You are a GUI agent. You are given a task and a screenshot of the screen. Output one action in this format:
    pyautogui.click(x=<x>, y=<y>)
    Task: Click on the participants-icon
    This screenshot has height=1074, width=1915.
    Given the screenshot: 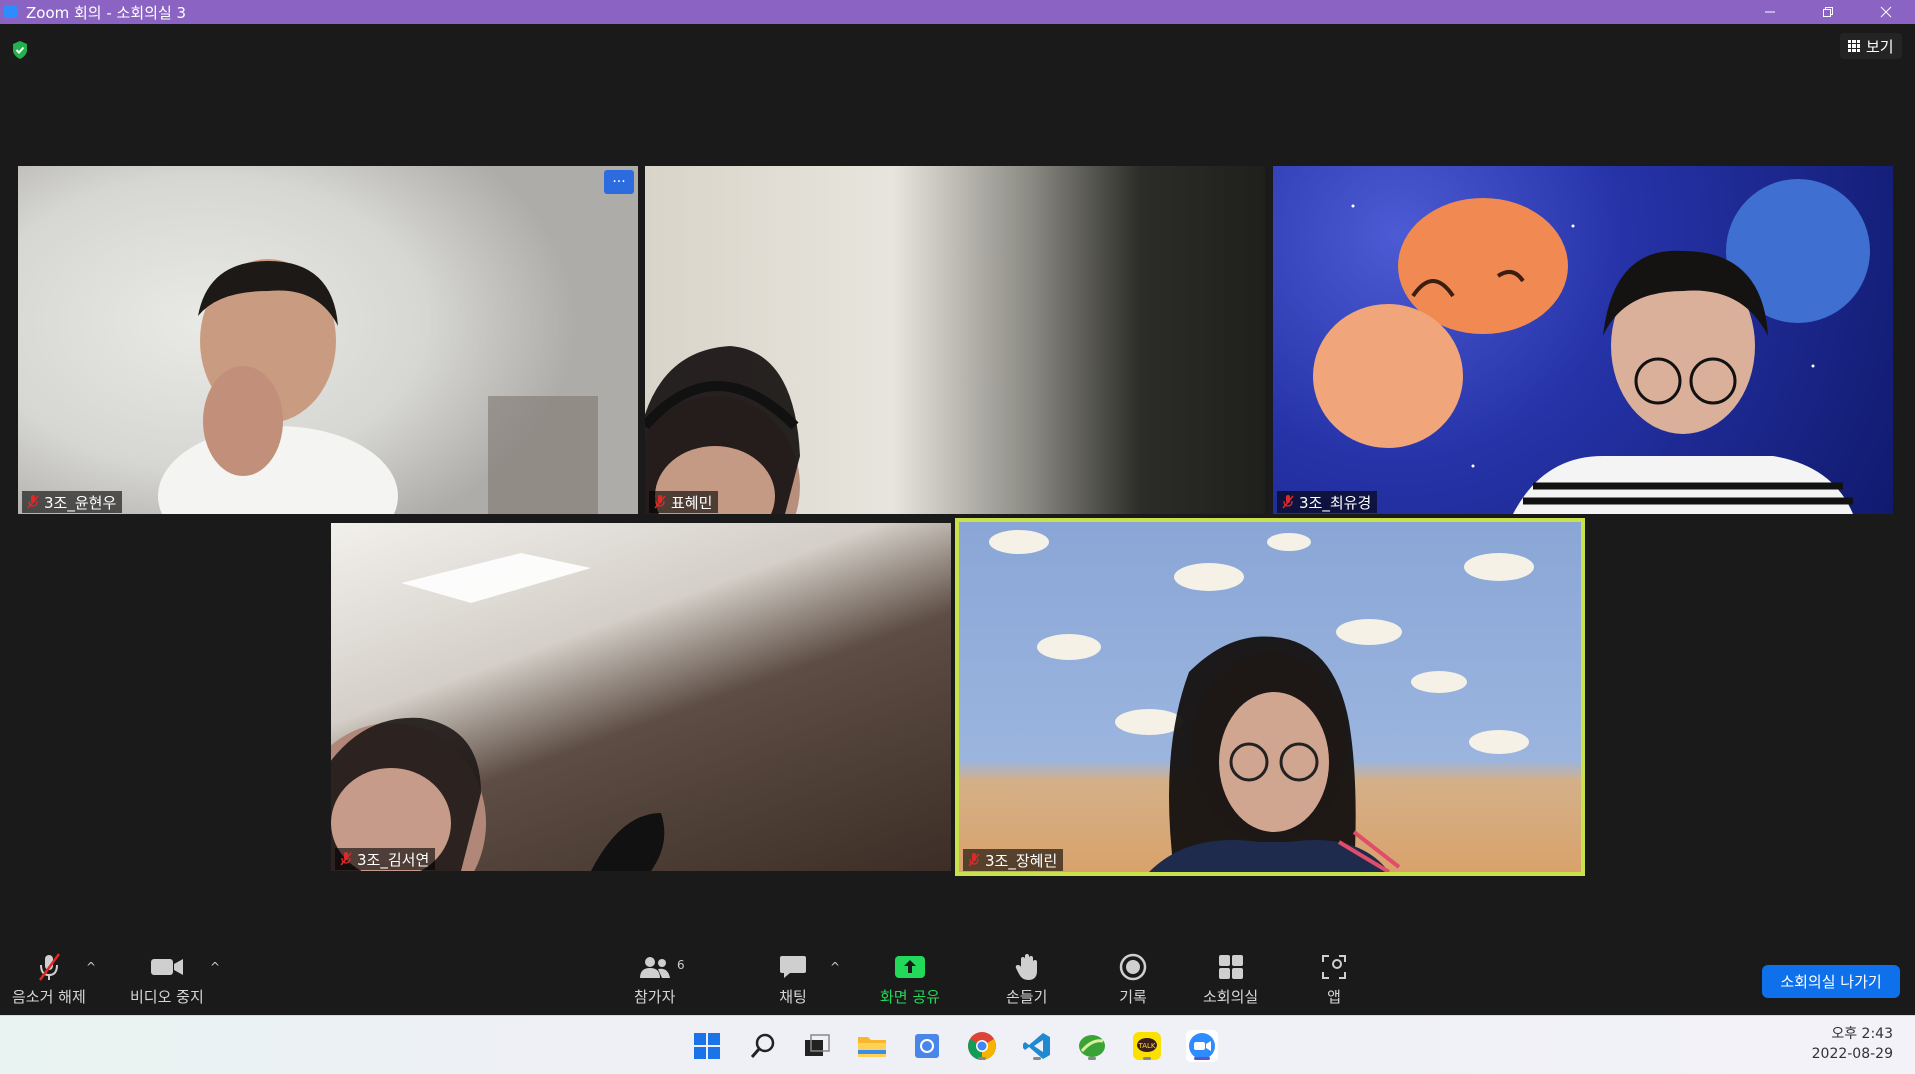 What is the action you would take?
    pyautogui.click(x=654, y=967)
    